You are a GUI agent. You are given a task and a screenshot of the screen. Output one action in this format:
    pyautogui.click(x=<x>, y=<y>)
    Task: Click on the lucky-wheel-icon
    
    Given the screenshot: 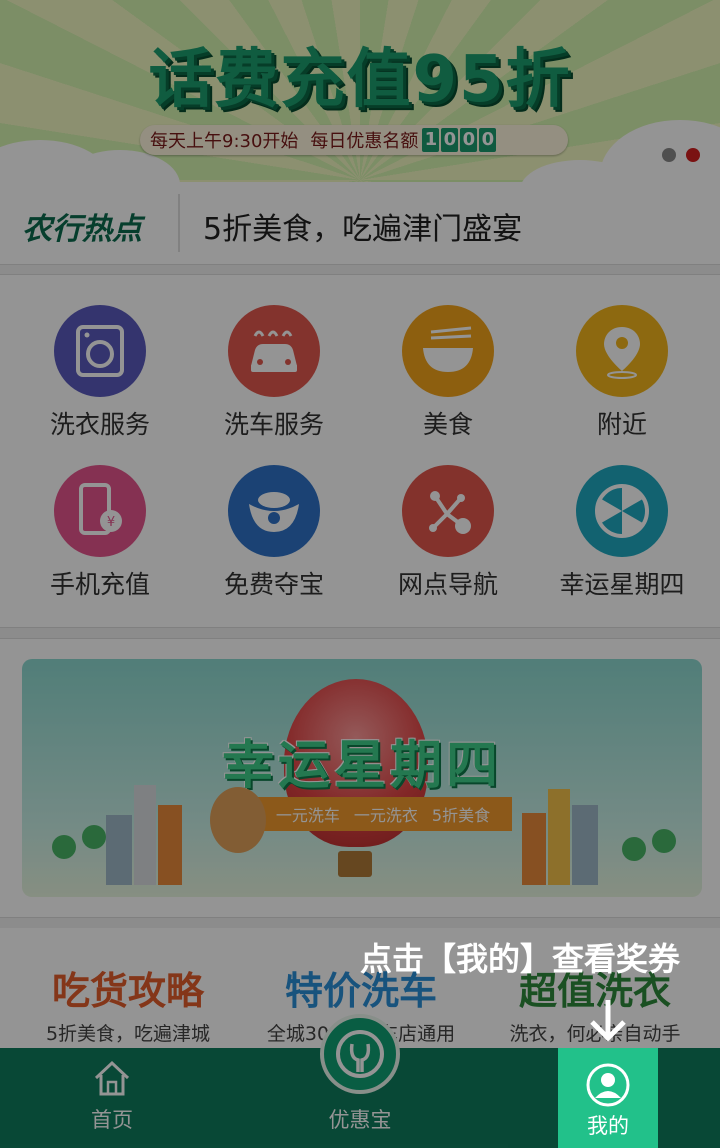 What is the action you would take?
    pyautogui.click(x=622, y=511)
    